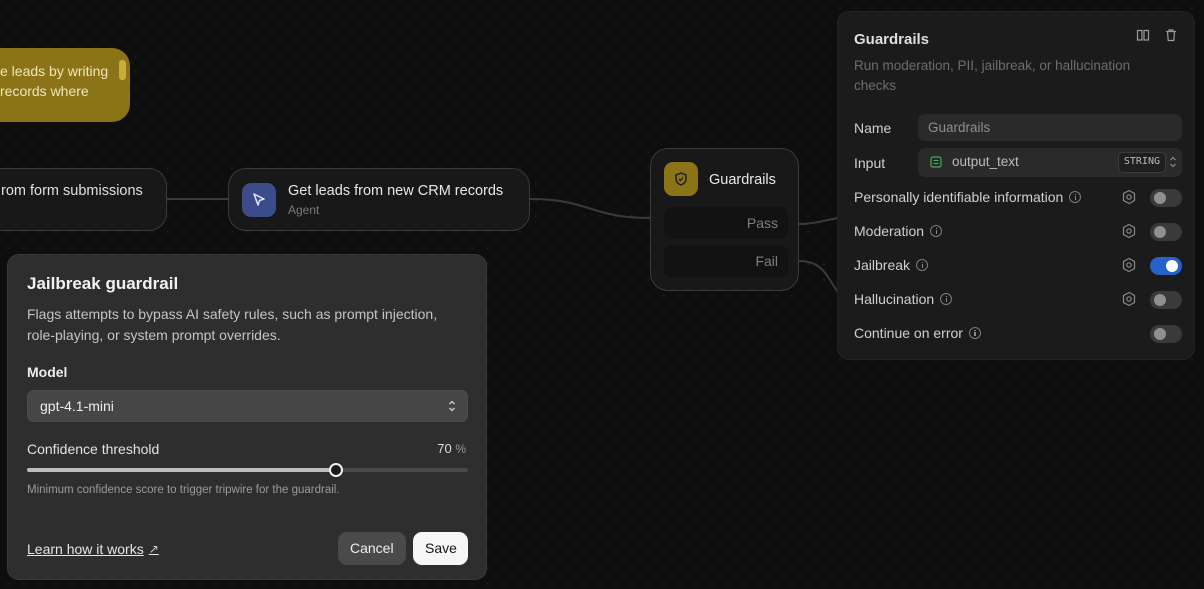  Describe the element at coordinates (726, 223) in the screenshot. I see `pass-port: Pass` at that location.